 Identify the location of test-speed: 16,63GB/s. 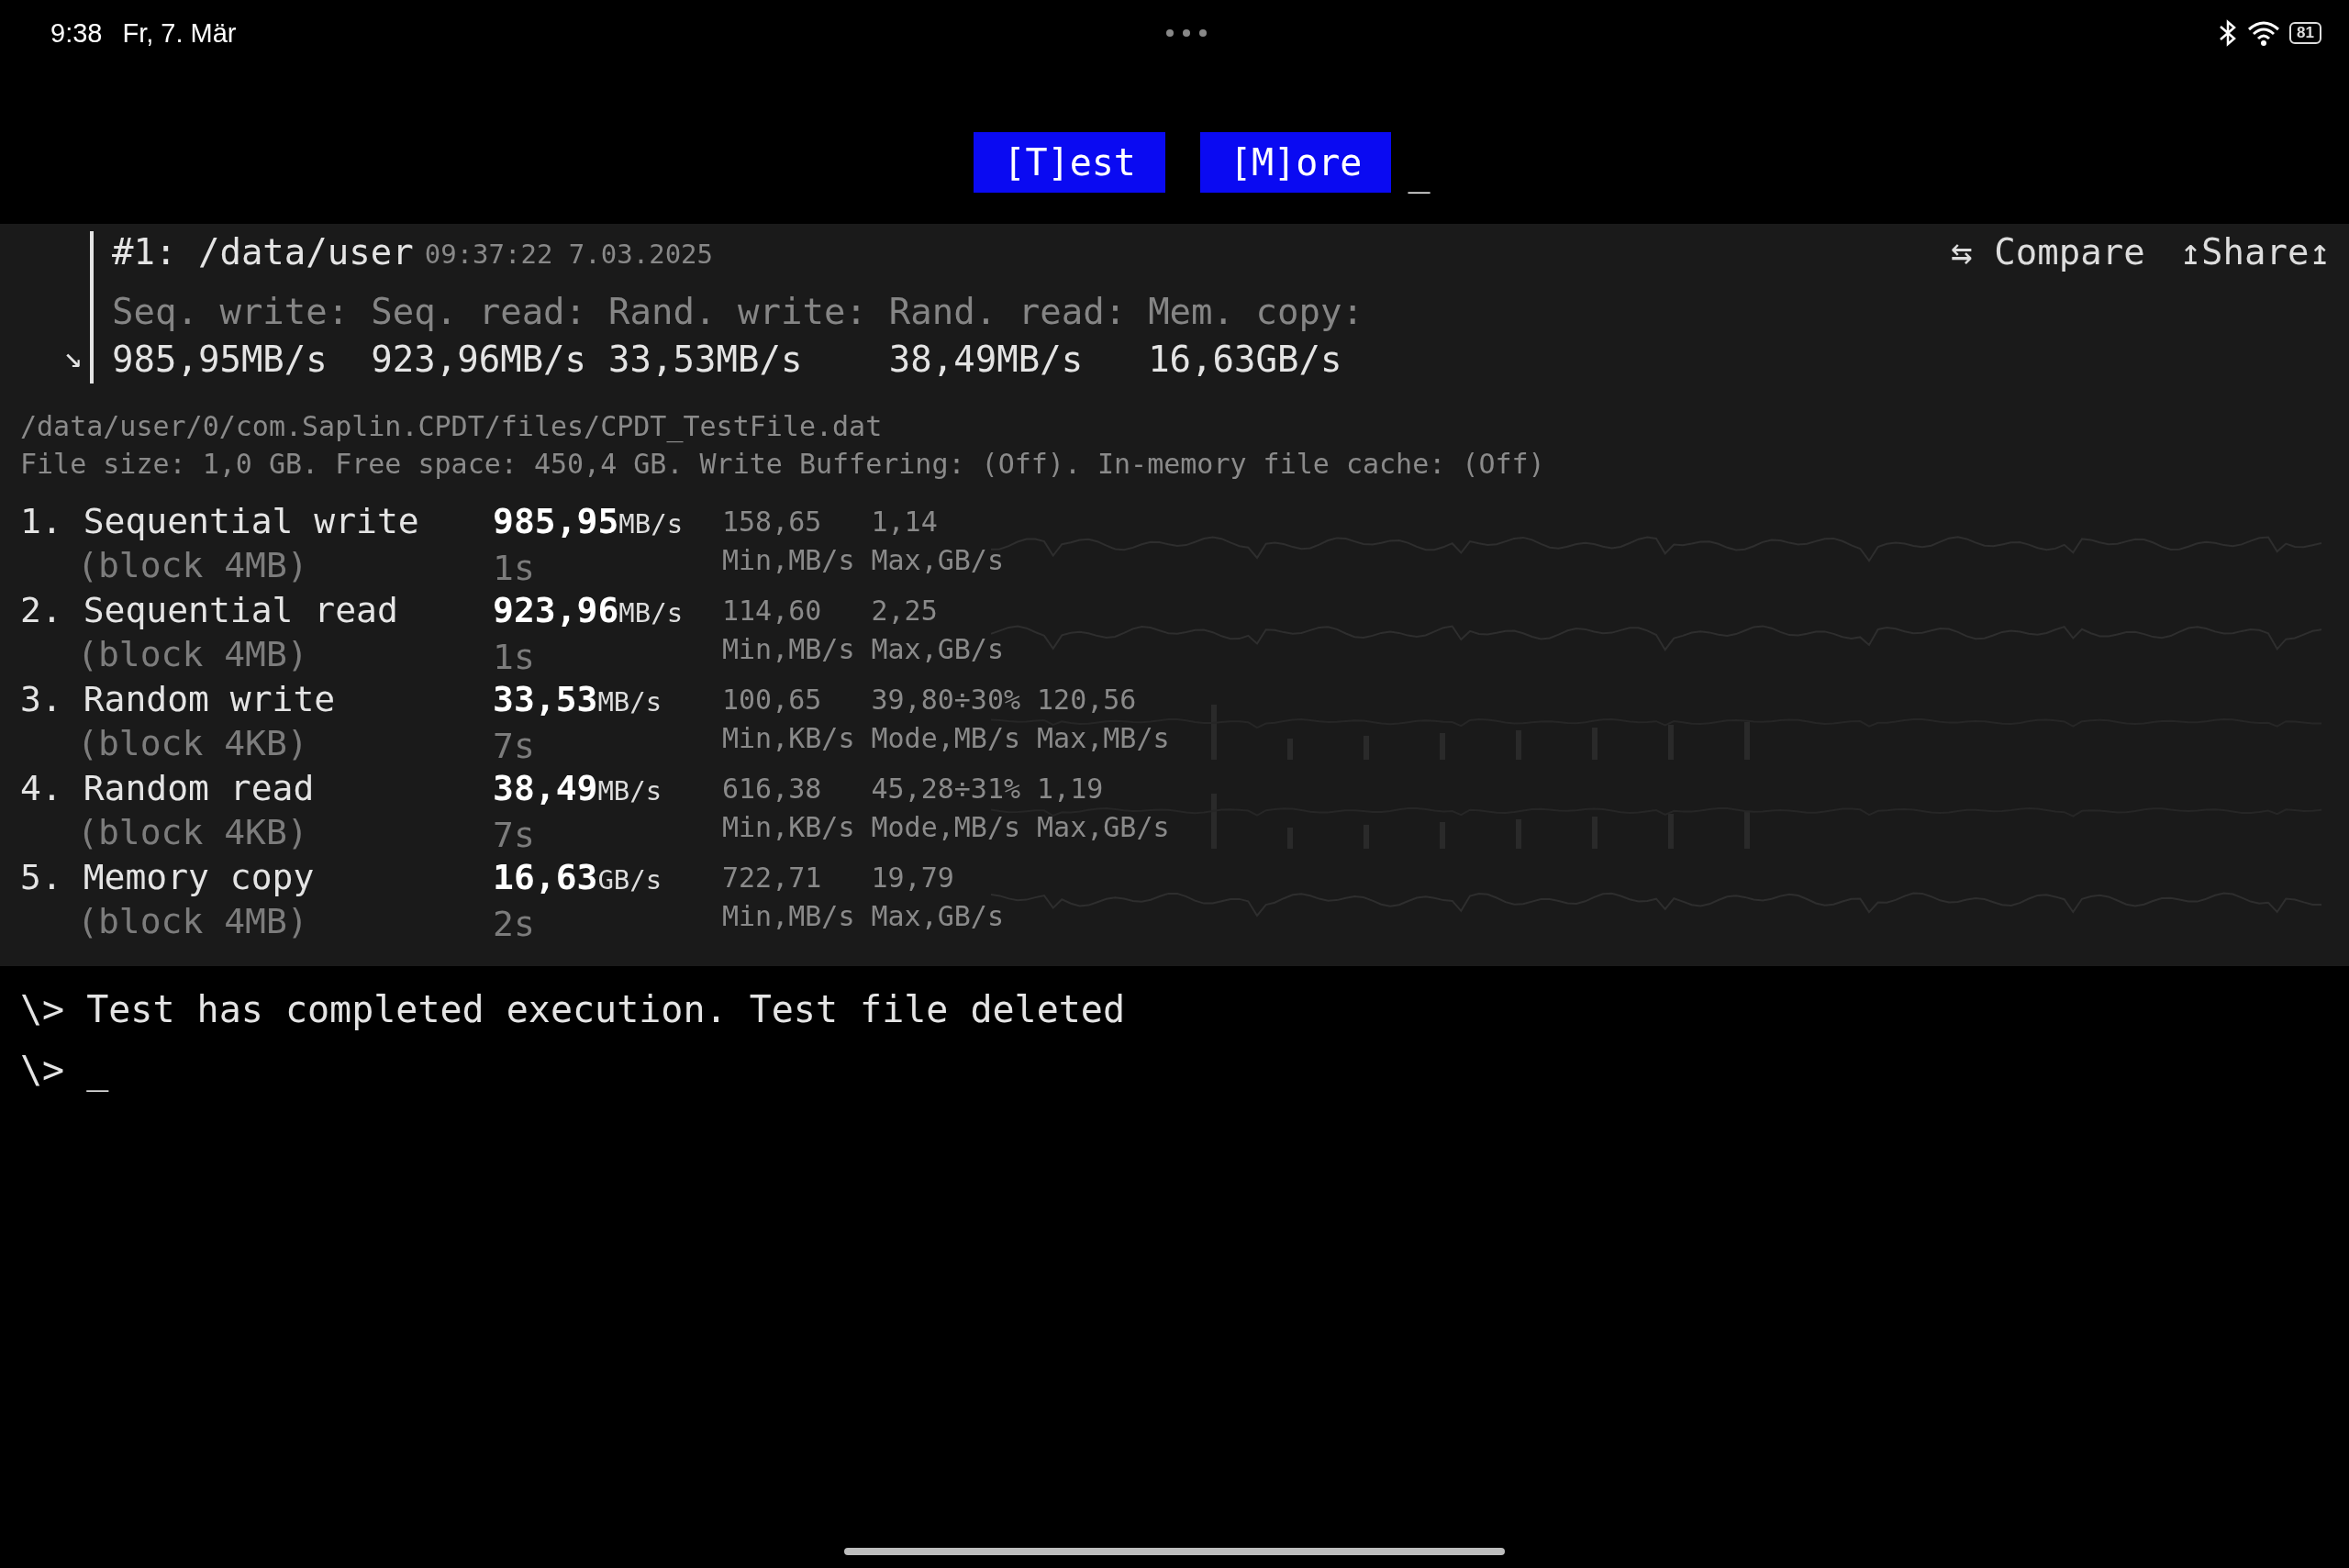
(578, 877).